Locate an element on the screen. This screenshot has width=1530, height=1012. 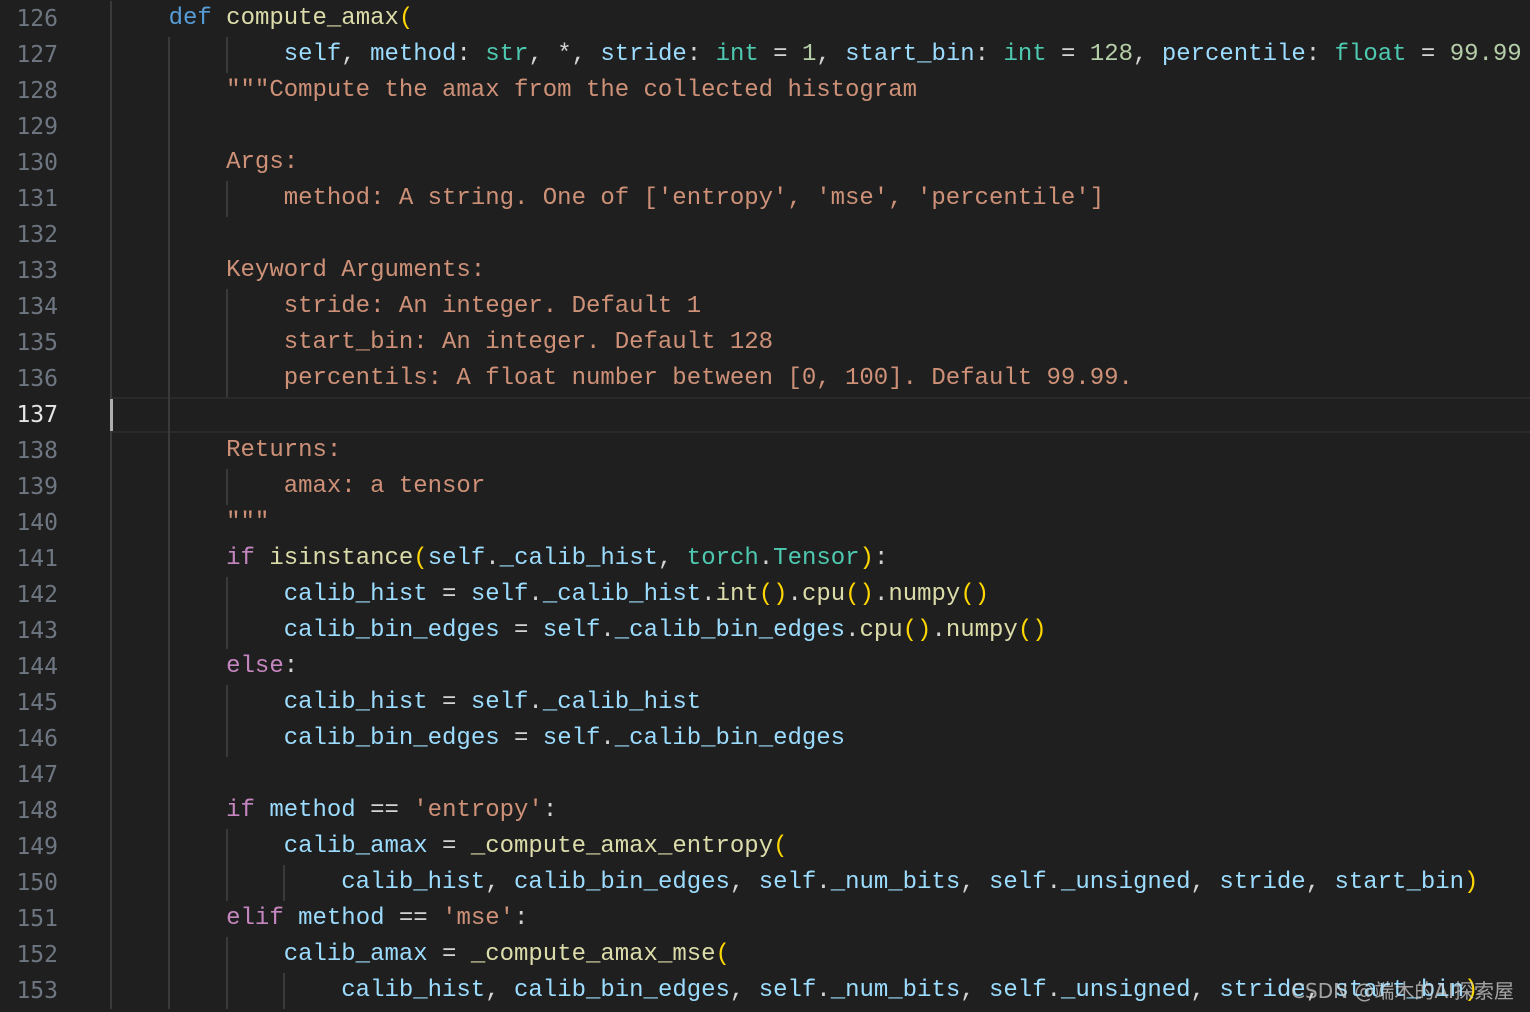
code-line: 135 start_bin: An integer. Default 128 is located at coordinates (765, 343).